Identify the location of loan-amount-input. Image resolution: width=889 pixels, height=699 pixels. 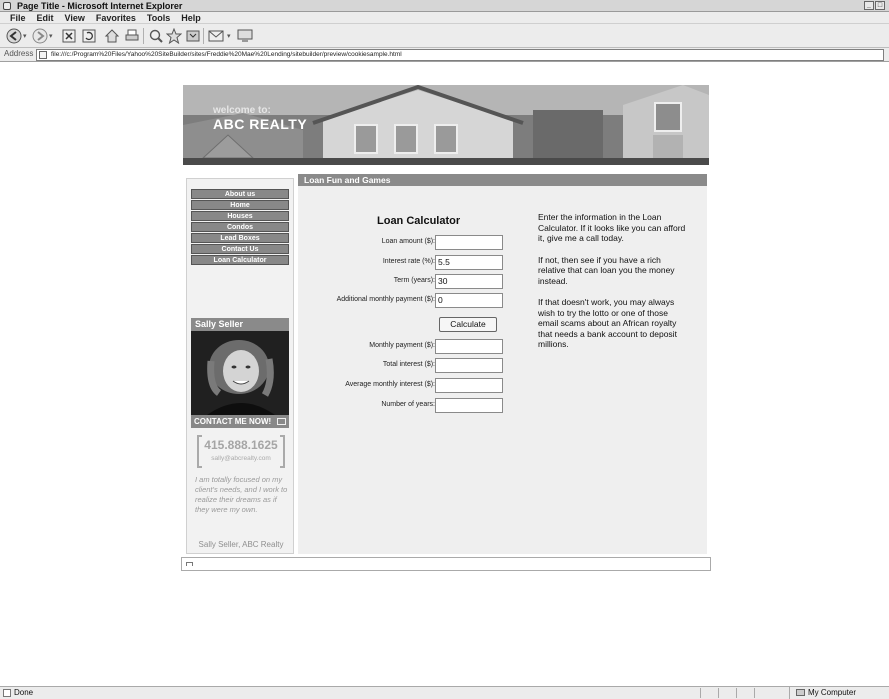
(469, 242).